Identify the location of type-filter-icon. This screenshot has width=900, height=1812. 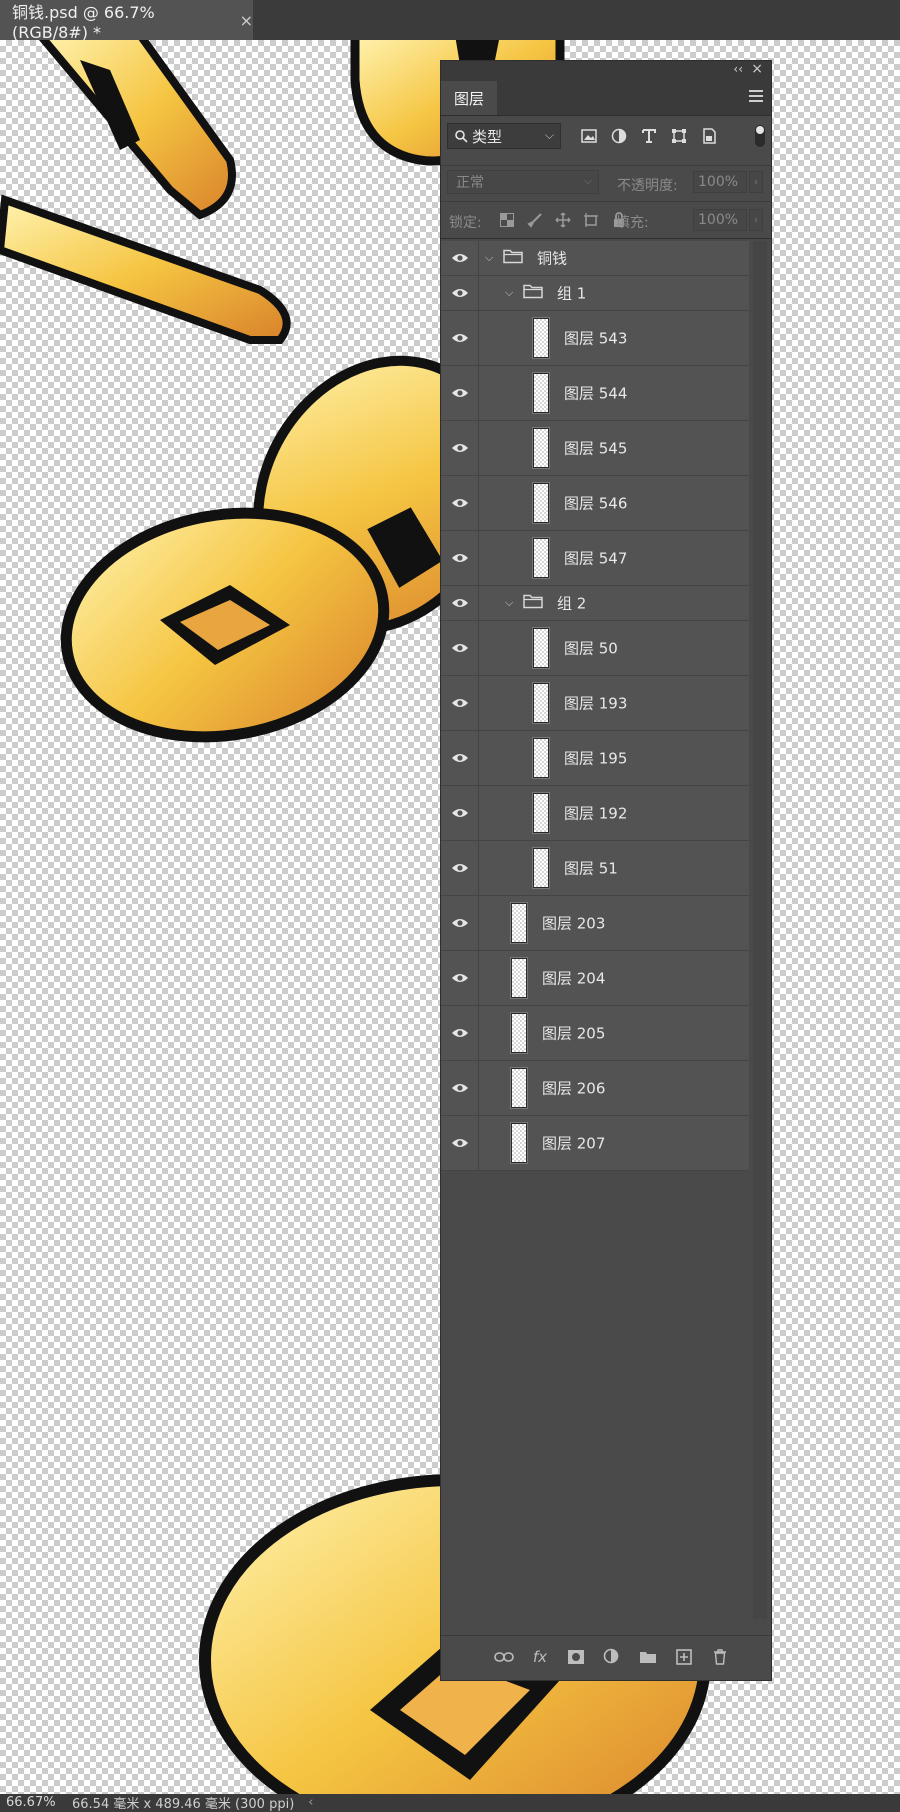
(649, 136).